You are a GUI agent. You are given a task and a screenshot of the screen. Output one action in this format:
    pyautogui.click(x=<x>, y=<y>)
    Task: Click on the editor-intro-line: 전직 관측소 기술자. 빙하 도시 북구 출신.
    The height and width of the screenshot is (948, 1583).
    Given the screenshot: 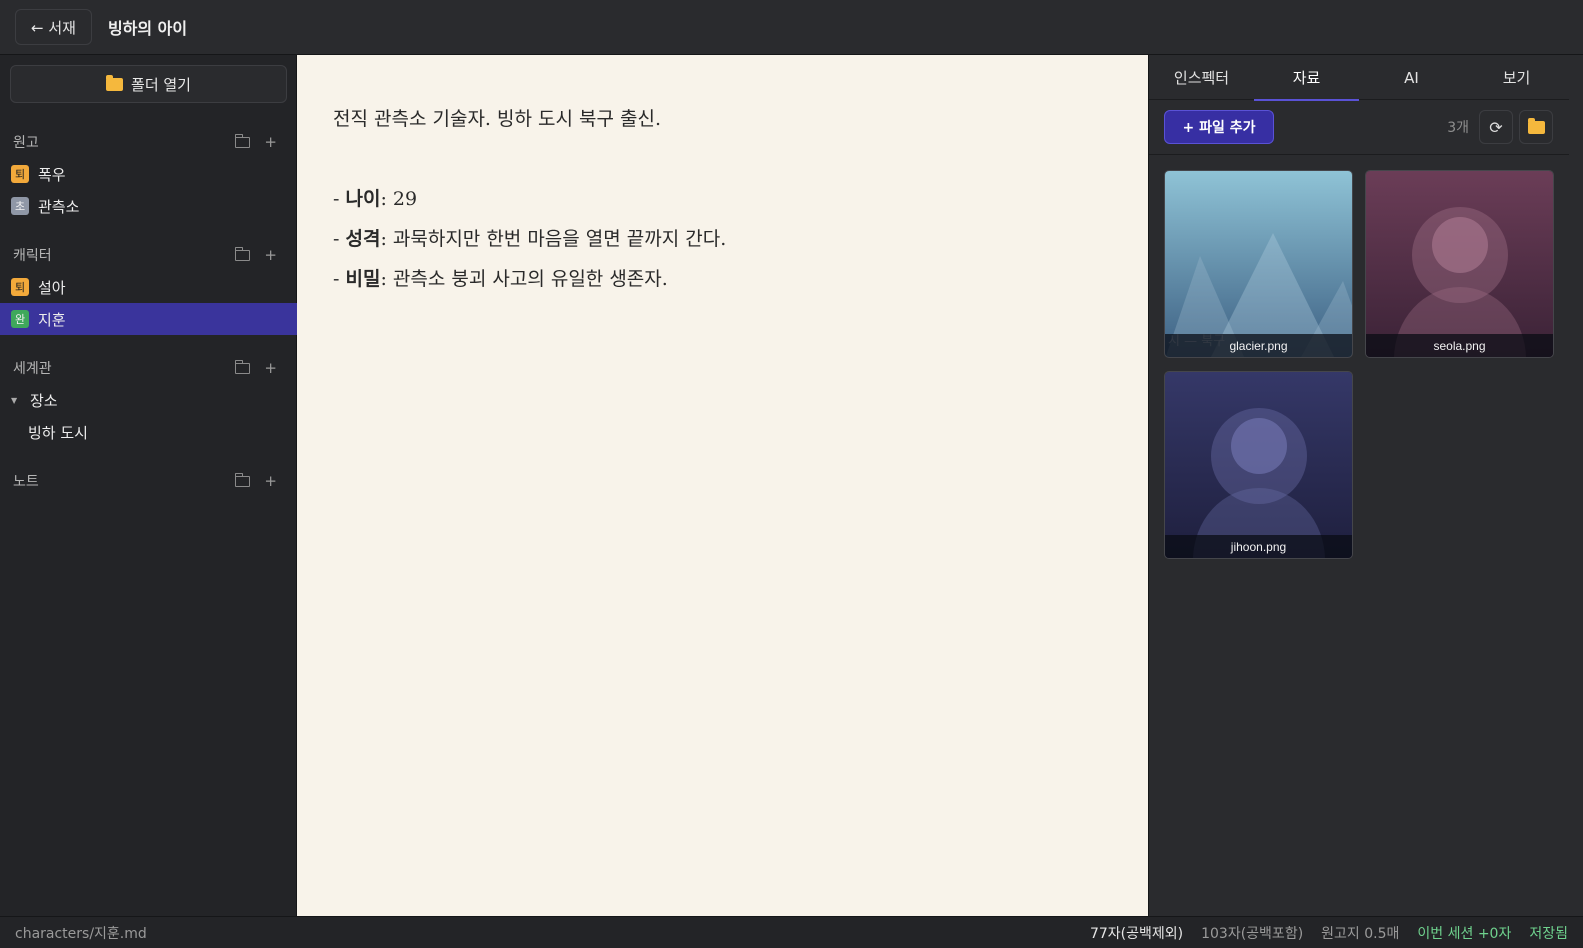 What is the action you would take?
    pyautogui.click(x=497, y=119)
    